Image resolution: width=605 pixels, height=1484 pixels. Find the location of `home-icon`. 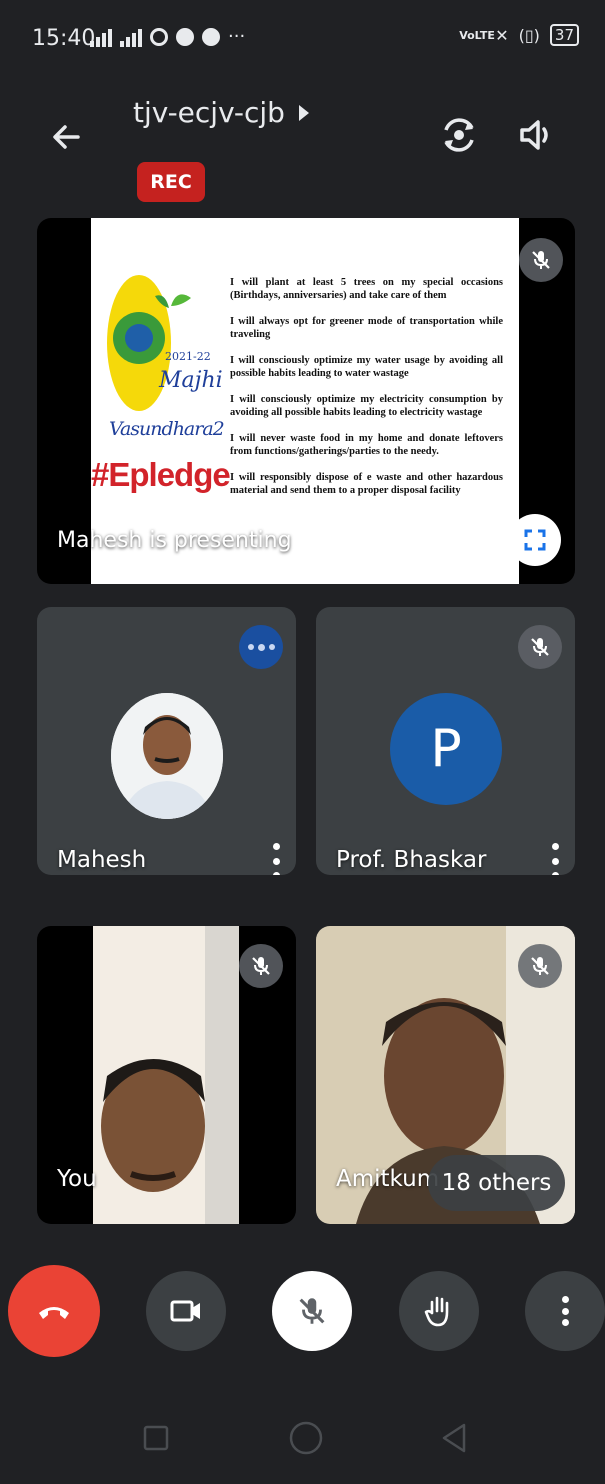

home-icon is located at coordinates (306, 1438).